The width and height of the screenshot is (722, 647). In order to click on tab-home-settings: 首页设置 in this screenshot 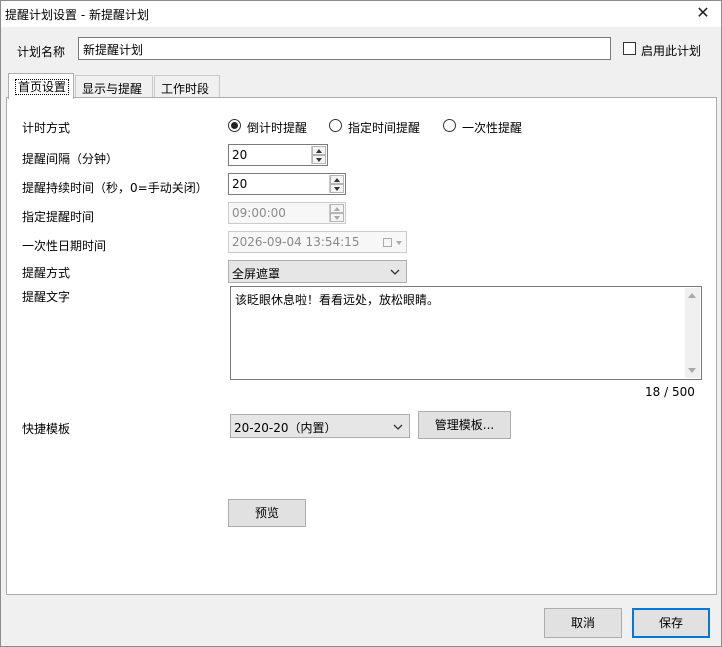, I will do `click(41, 86)`.